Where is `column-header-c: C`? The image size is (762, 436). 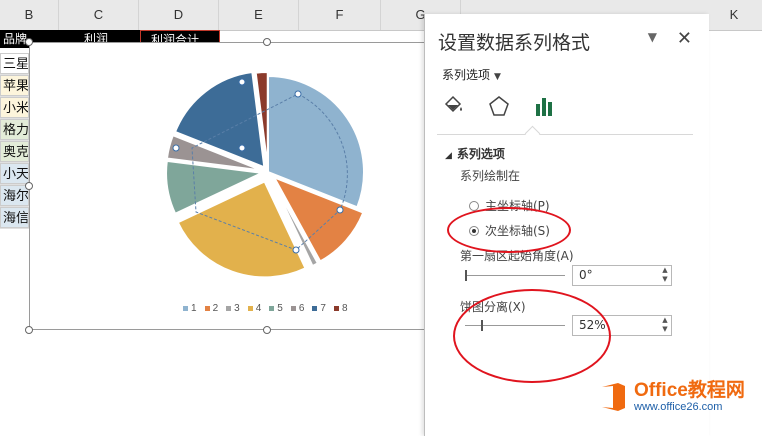
column-header-c: C is located at coordinates (99, 15).